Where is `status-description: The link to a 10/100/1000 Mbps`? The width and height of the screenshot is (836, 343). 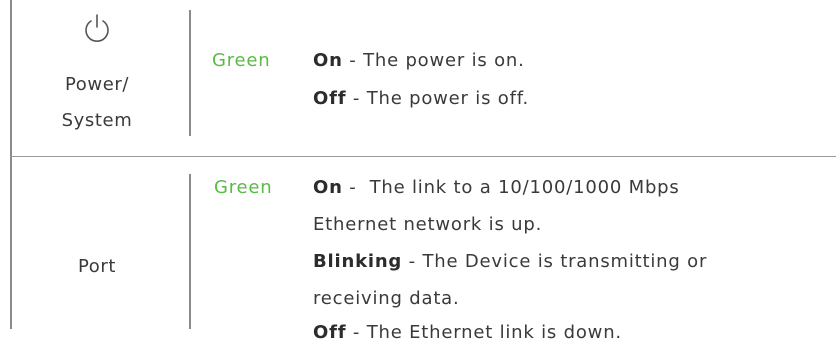 status-description: The link to a 10/100/1000 Mbps is located at coordinates (524, 187).